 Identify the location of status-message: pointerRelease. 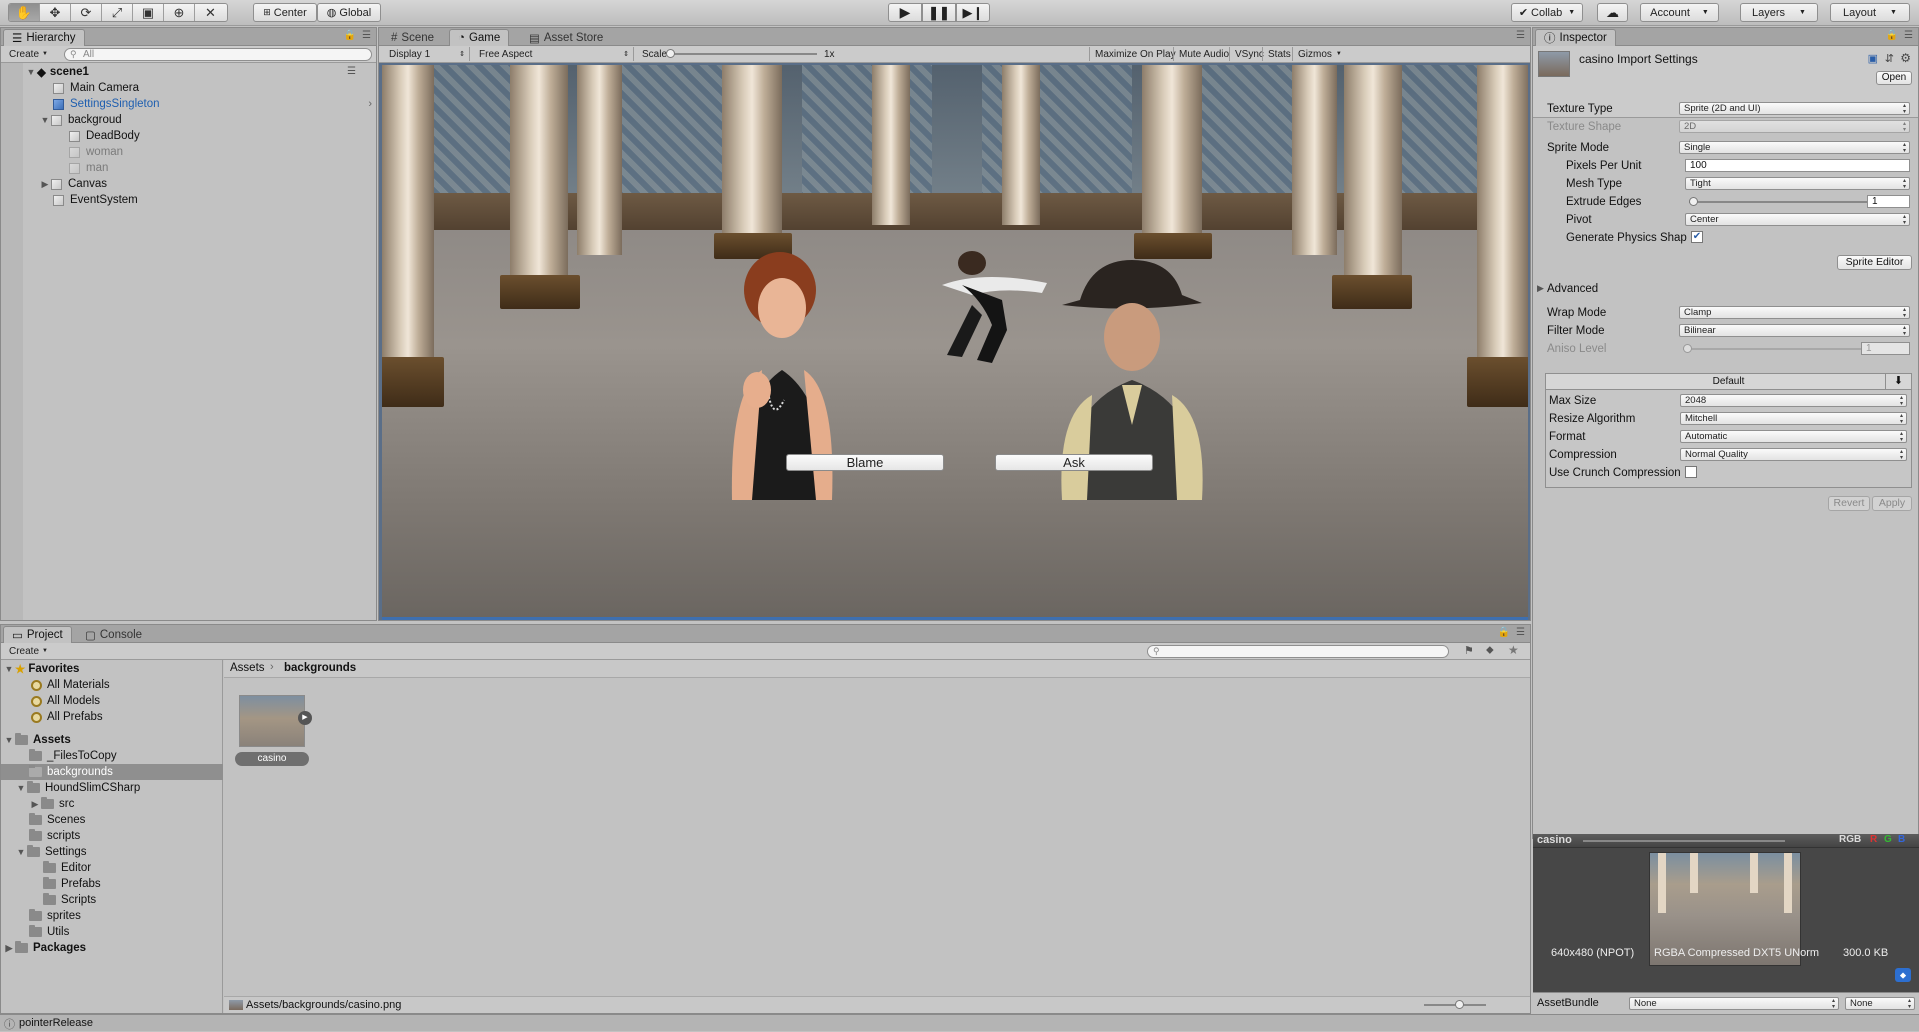
(56, 1023).